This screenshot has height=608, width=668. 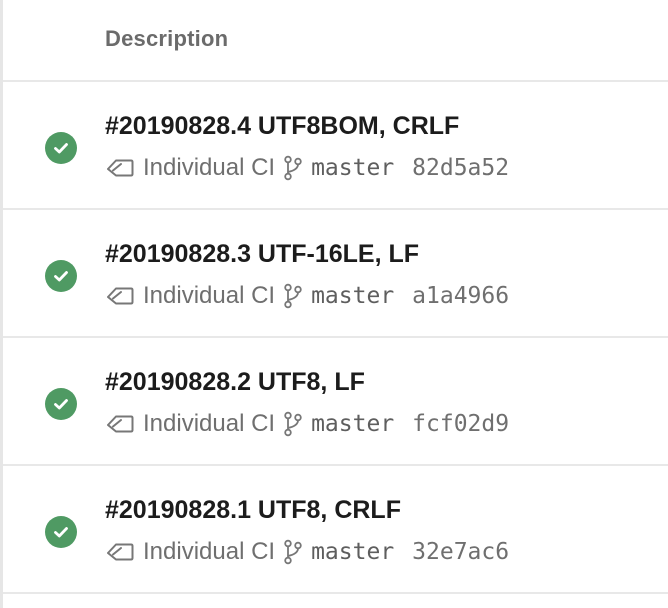 I want to click on commit-hash: a1a4966, so click(x=460, y=296).